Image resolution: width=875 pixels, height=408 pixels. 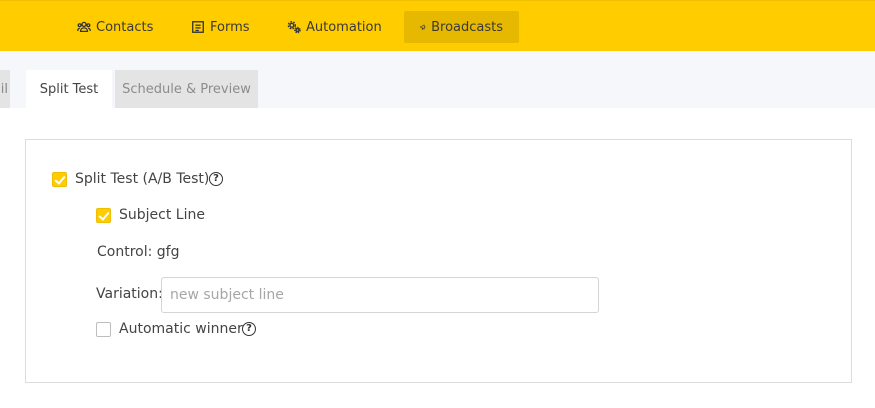 I want to click on automatic-winner-checkbox, so click(x=103, y=329).